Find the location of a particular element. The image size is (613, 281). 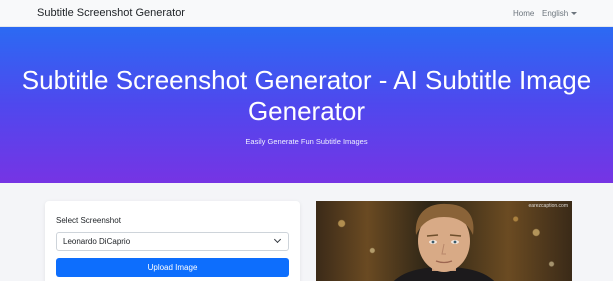

screenshot-preview-image: earezcaption.com is located at coordinates (444, 241).